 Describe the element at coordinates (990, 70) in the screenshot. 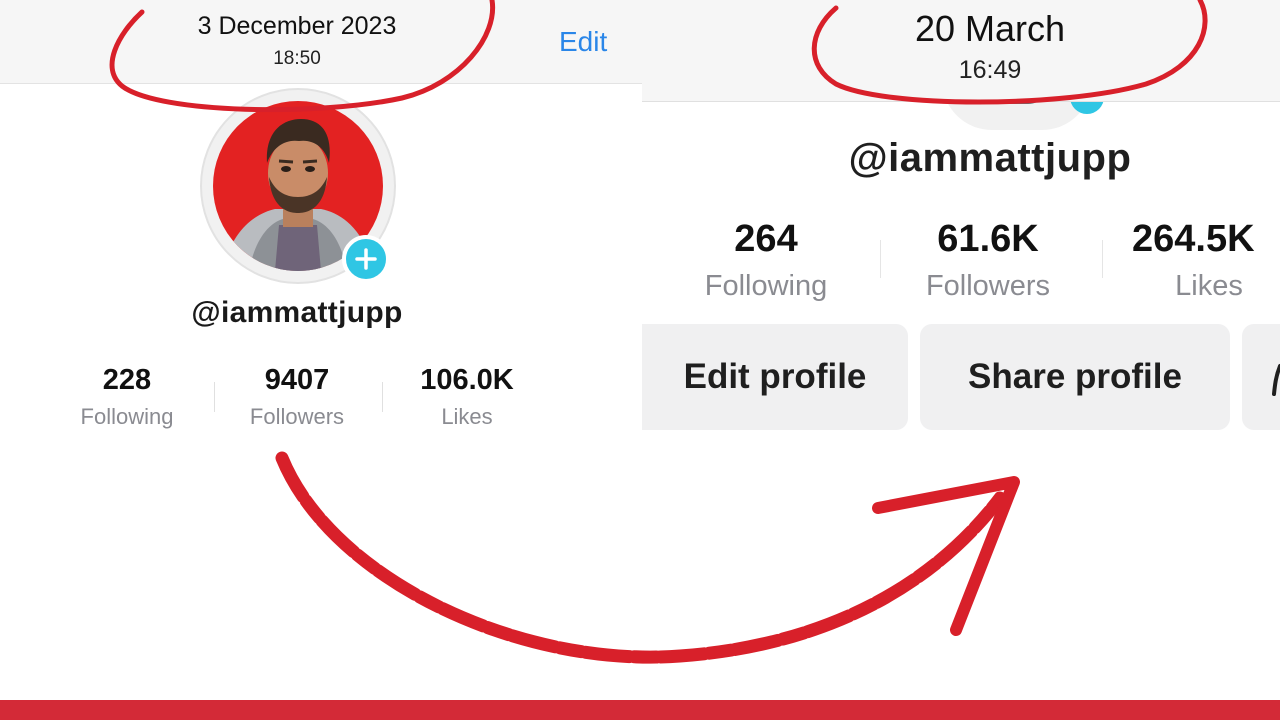

I see `right-header-time: 16:49` at that location.